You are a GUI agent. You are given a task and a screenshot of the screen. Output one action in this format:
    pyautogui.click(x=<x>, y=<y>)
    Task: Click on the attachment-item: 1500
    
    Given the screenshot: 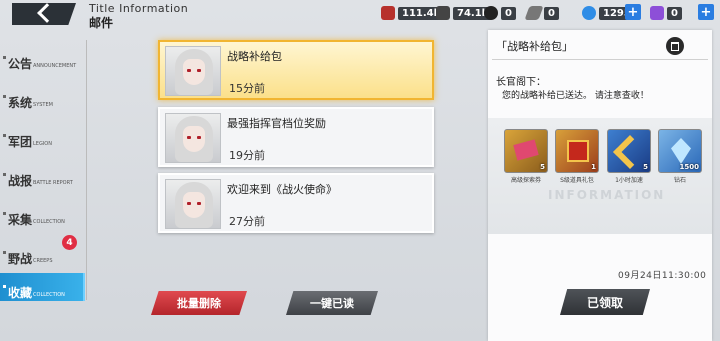 What is the action you would take?
    pyautogui.click(x=680, y=151)
    